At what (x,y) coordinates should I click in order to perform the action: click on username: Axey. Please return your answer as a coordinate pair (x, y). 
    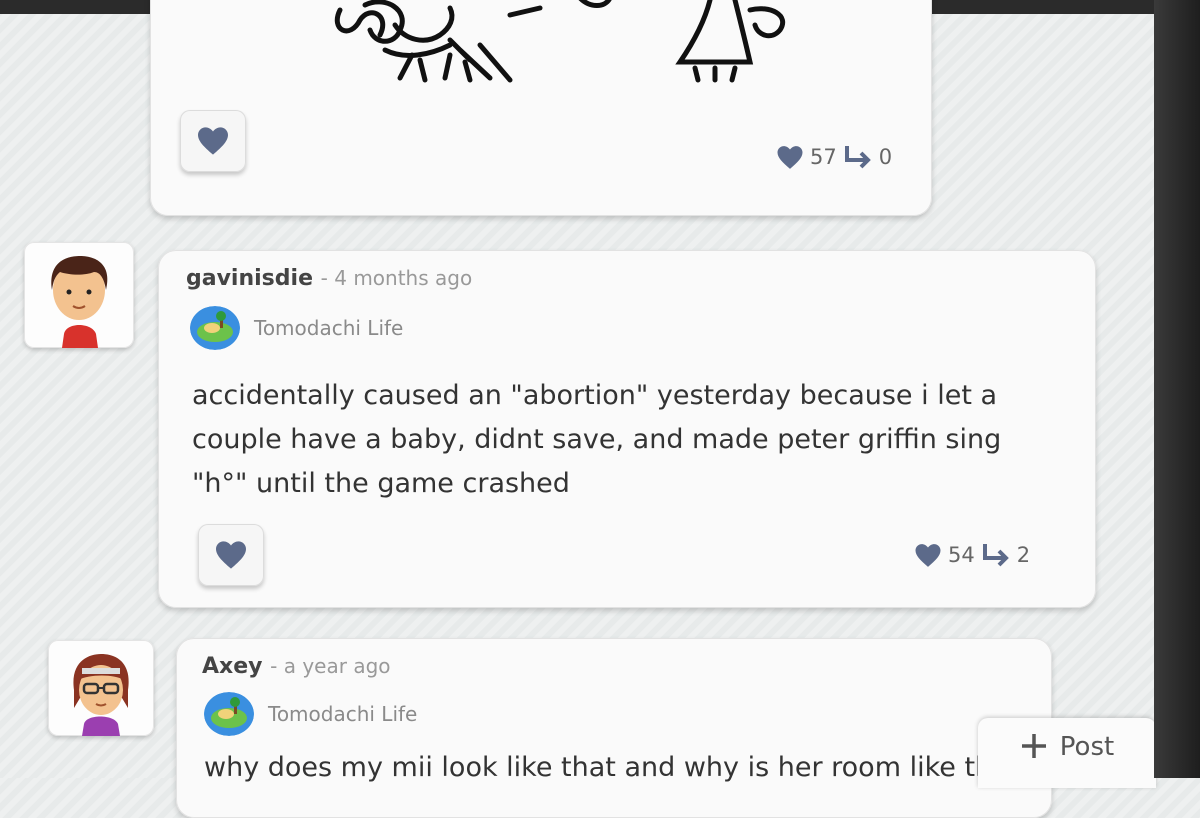
    Looking at the image, I should click on (232, 666).